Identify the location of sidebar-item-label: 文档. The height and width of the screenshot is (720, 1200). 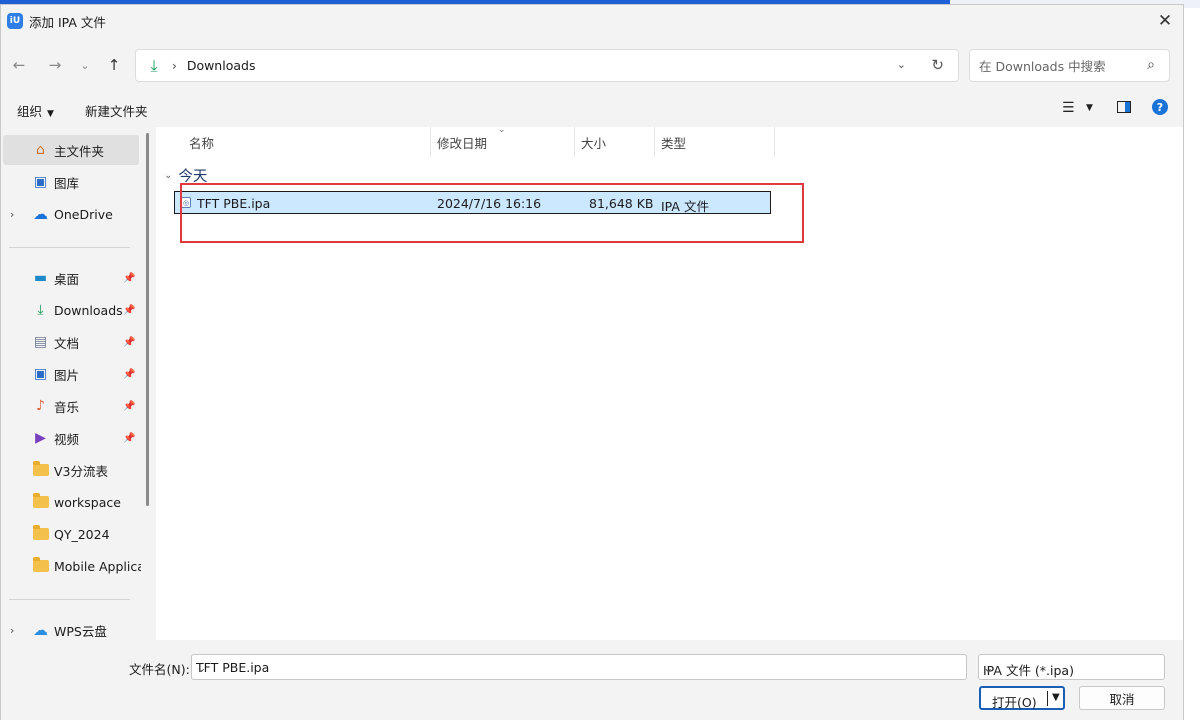
(67, 343).